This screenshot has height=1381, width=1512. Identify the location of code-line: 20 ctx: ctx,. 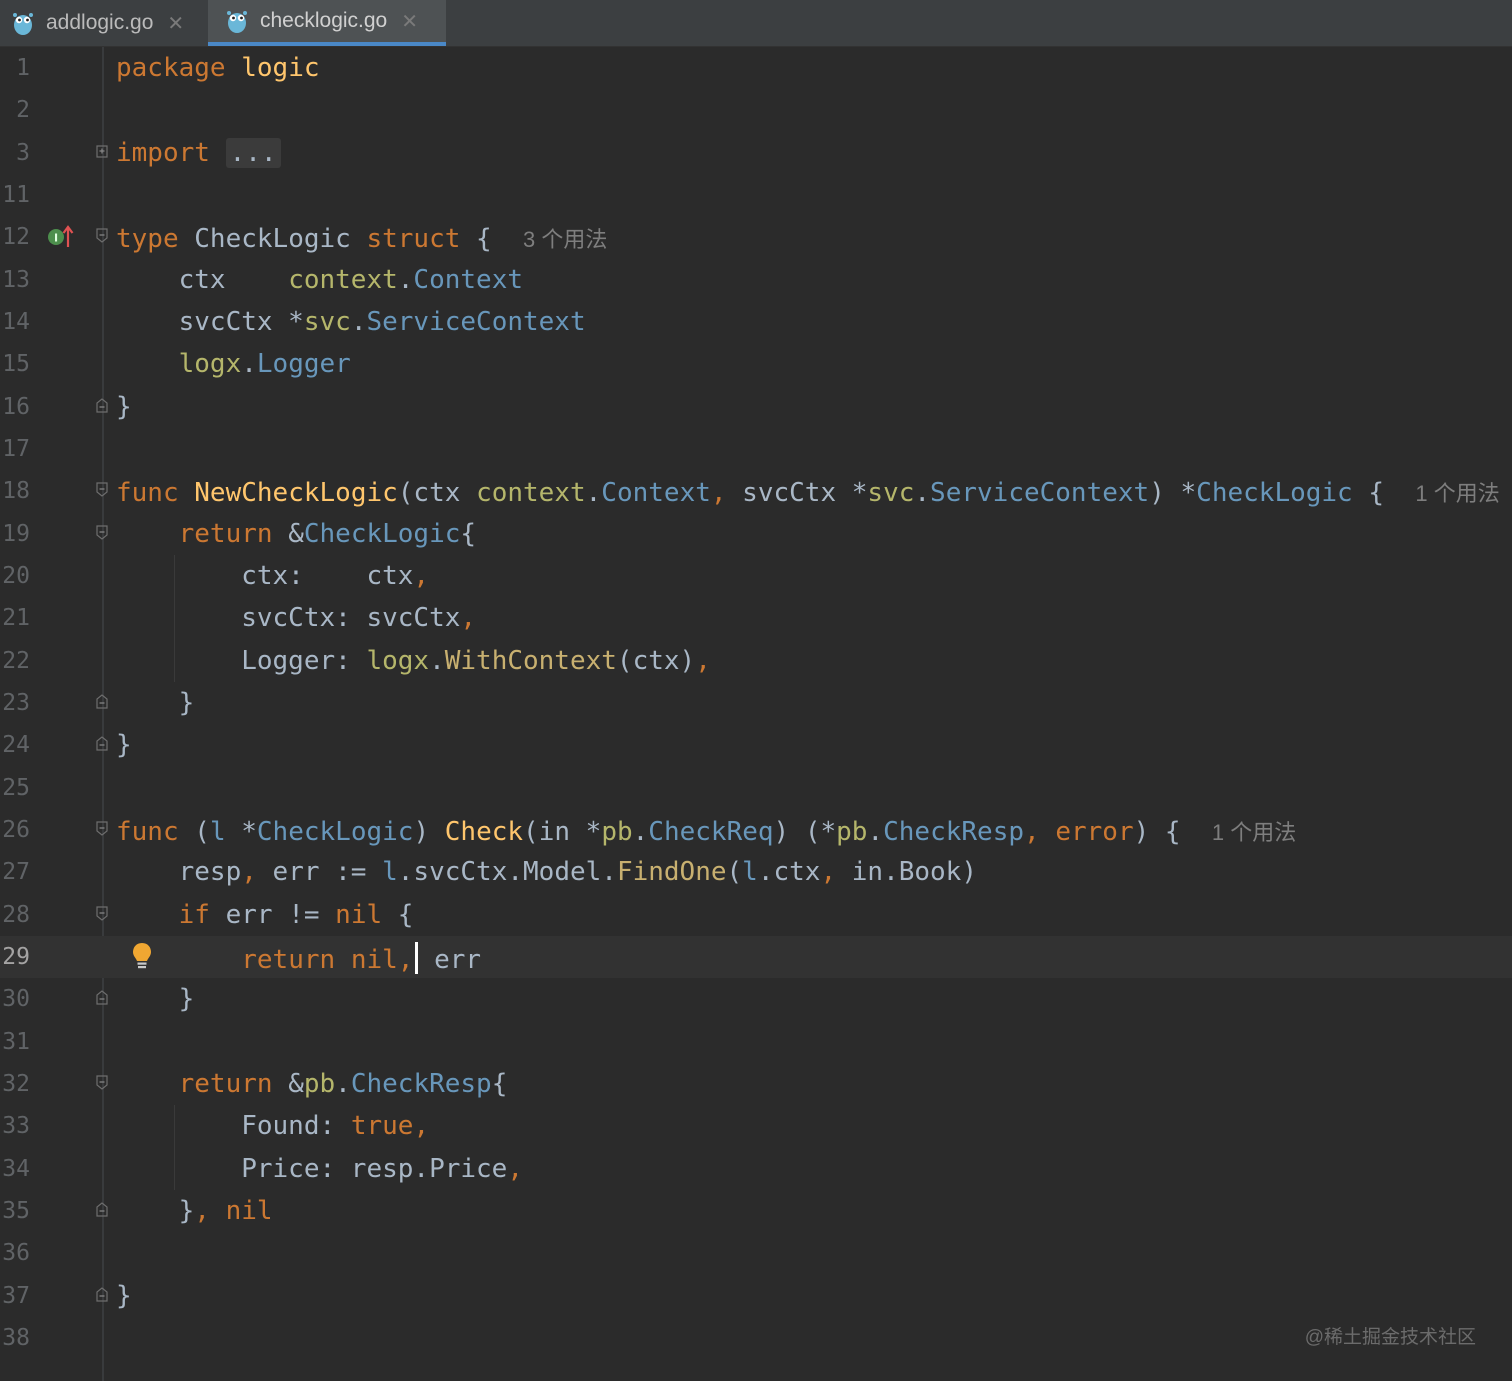
(756, 576).